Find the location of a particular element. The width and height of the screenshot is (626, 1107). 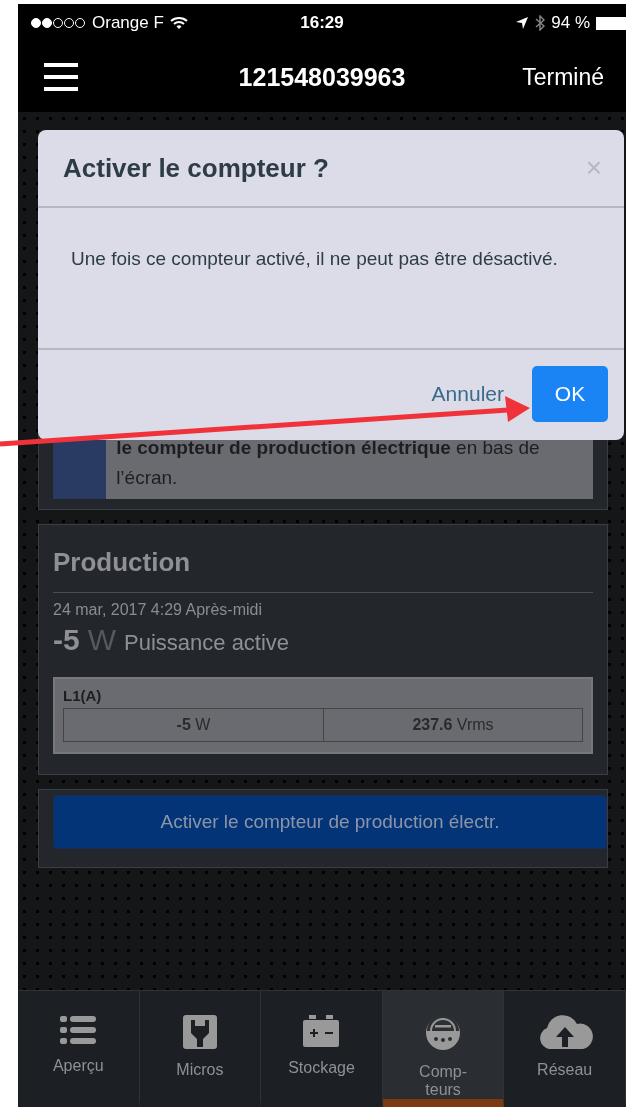

notice-text: le compteur de production électrique en bas de l’écran. is located at coordinates (328, 463).